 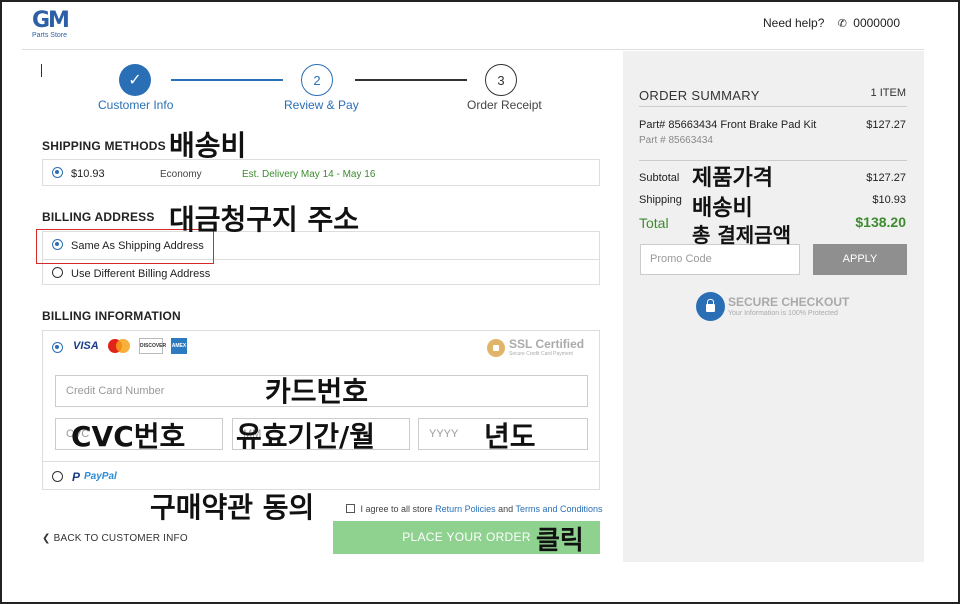 What do you see at coordinates (309, 174) in the screenshot?
I see `shipping-eta: Est. Delivery May 14 - May 16` at bounding box center [309, 174].